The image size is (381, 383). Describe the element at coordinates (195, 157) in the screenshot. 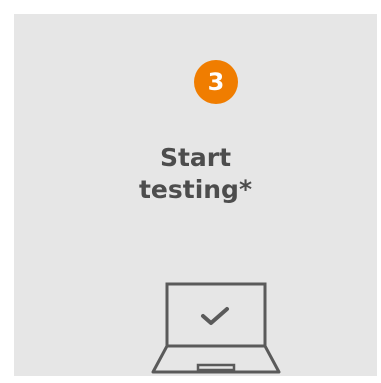

I see `step-title-line-1: Start` at that location.